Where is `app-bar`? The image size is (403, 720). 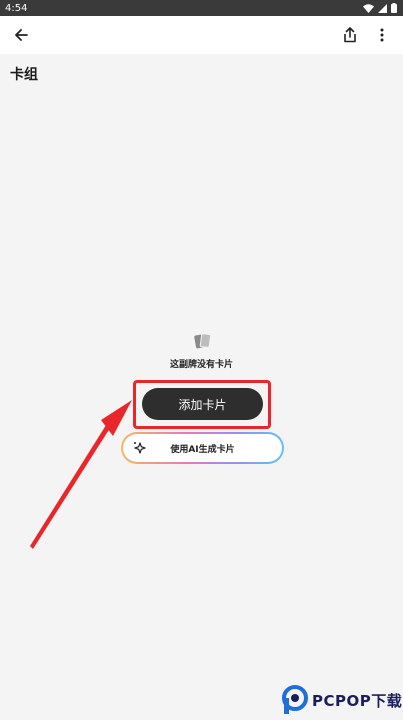 app-bar is located at coordinates (201, 35).